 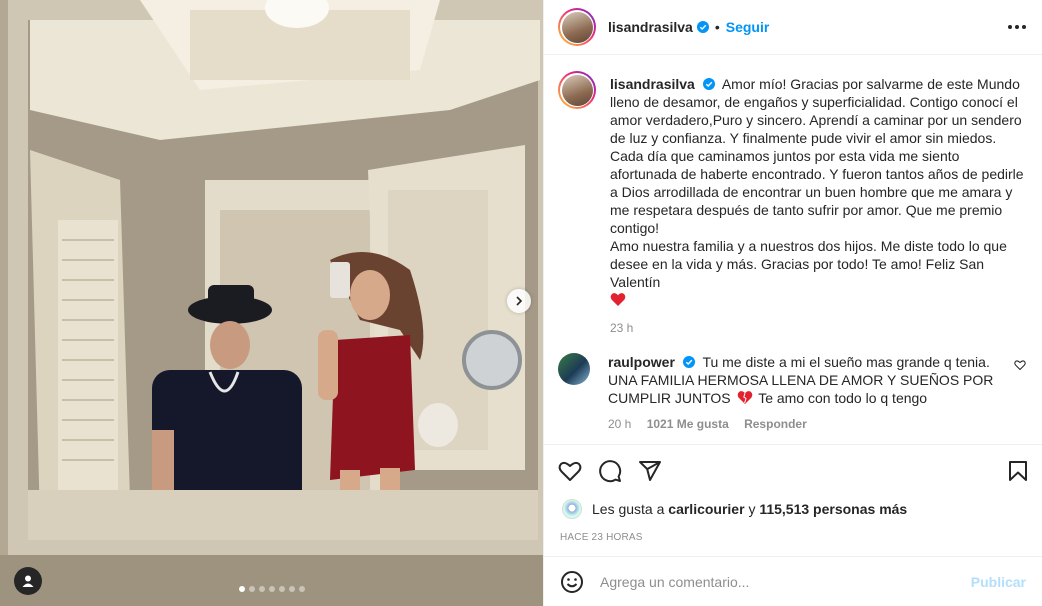 I want to click on reply-button: Responder, so click(x=775, y=424).